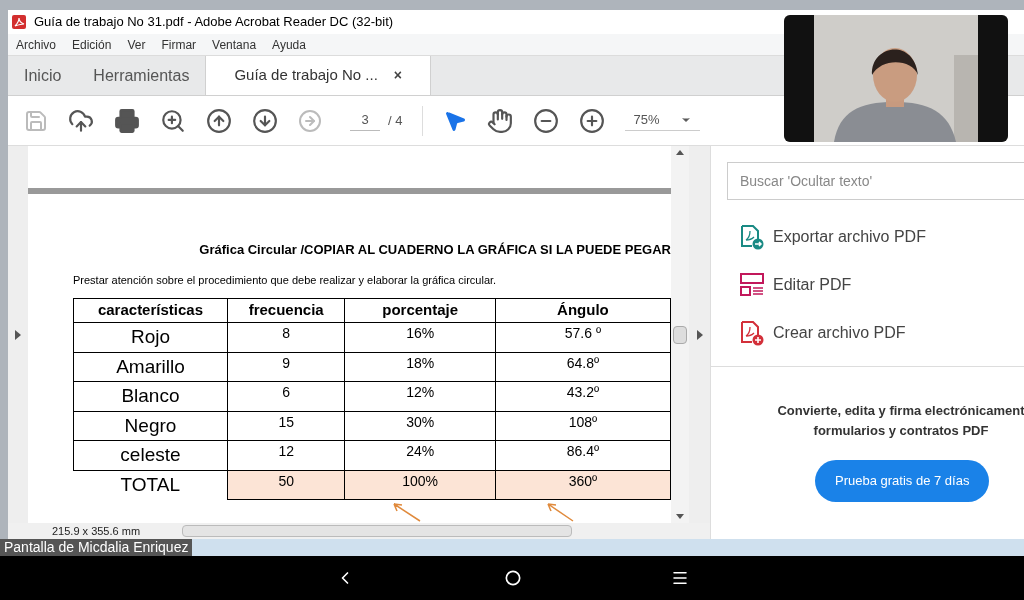  What do you see at coordinates (92, 44) in the screenshot?
I see `menu-item: Edición` at bounding box center [92, 44].